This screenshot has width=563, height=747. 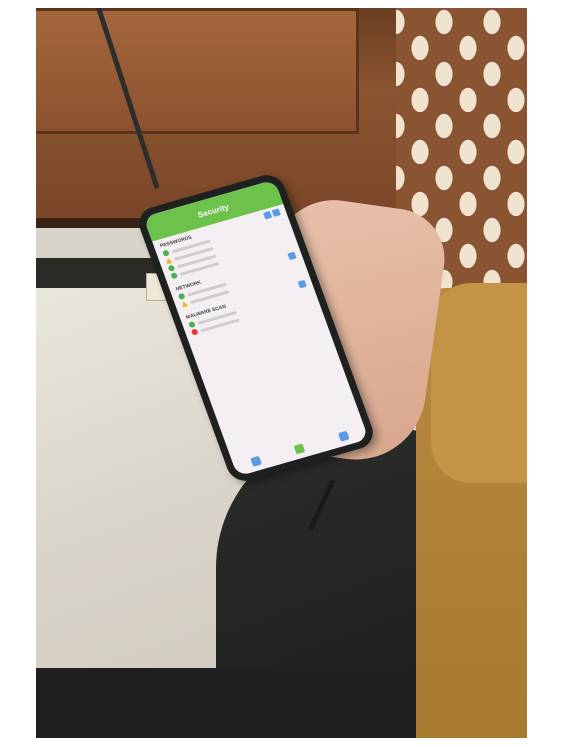 What do you see at coordinates (194, 332) in the screenshot?
I see `error-icon` at bounding box center [194, 332].